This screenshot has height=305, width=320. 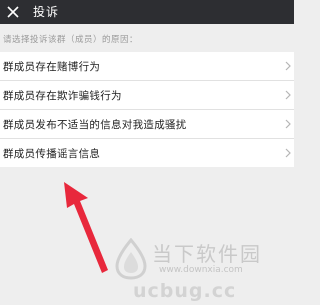 I want to click on watermark-url: www.downxia.com, so click(x=201, y=270).